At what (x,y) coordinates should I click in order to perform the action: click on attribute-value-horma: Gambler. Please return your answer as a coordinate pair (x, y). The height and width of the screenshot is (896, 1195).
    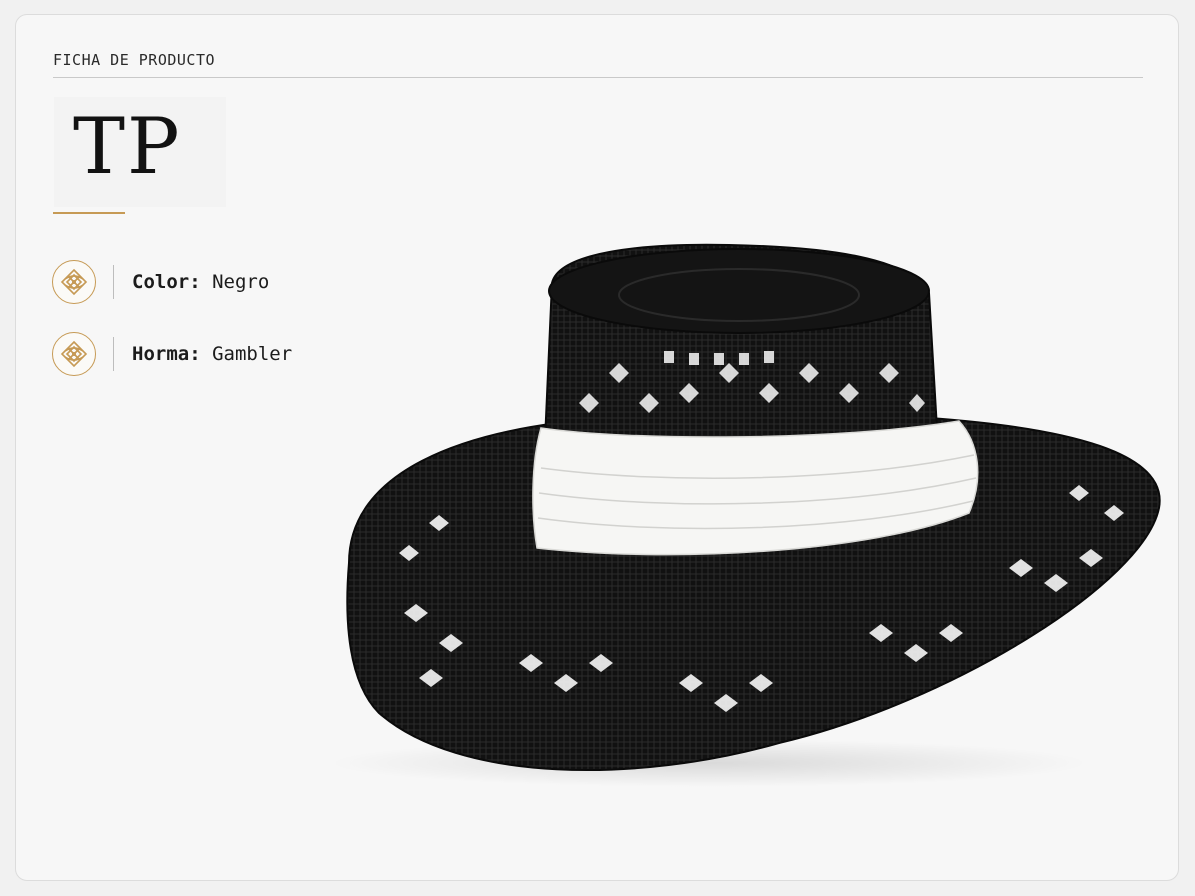
    Looking at the image, I should click on (252, 354).